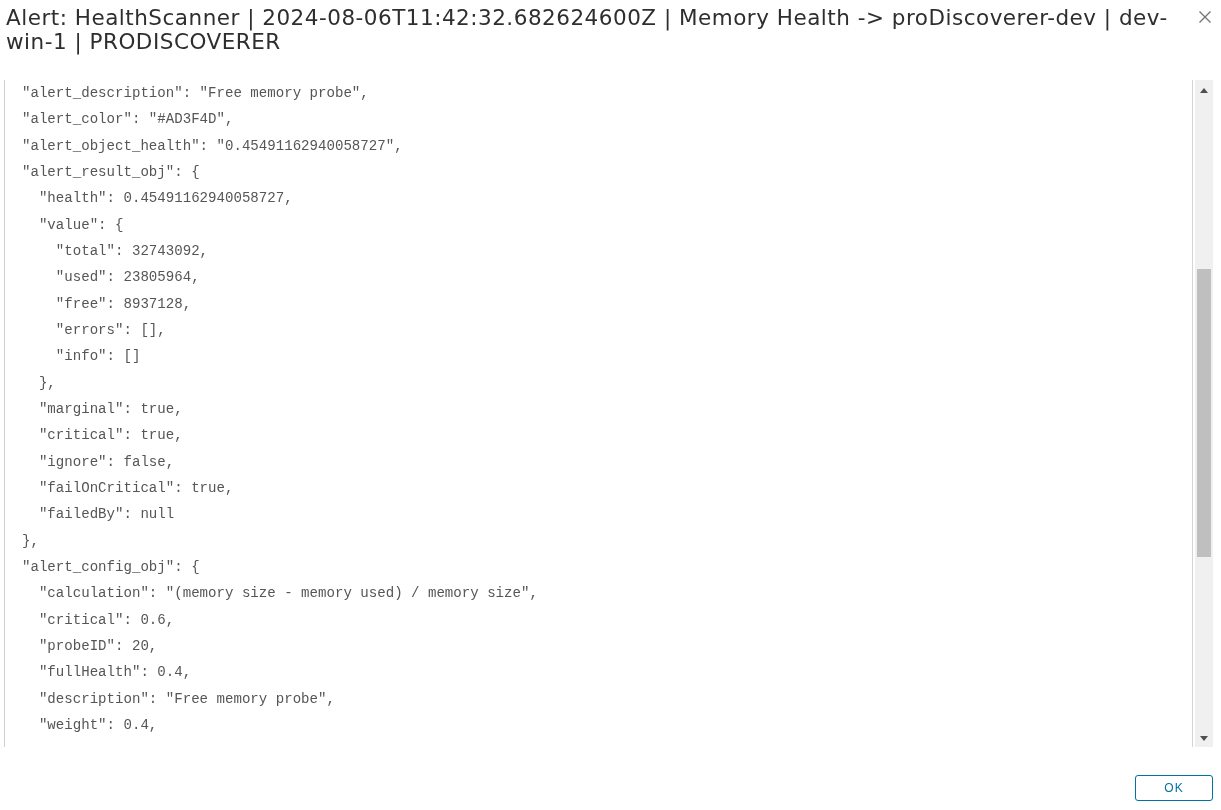 This screenshot has height=810, width=1221. What do you see at coordinates (127, 278) in the screenshot?
I see `code-line: "used": 23805964,` at bounding box center [127, 278].